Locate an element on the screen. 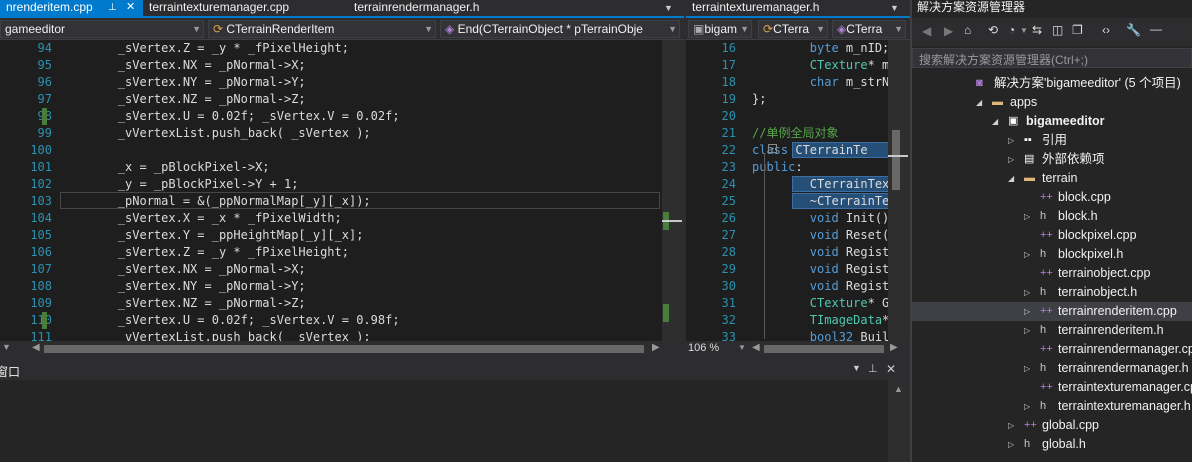  solution-tree-item: ▷ h block.h is located at coordinates (1052, 216).